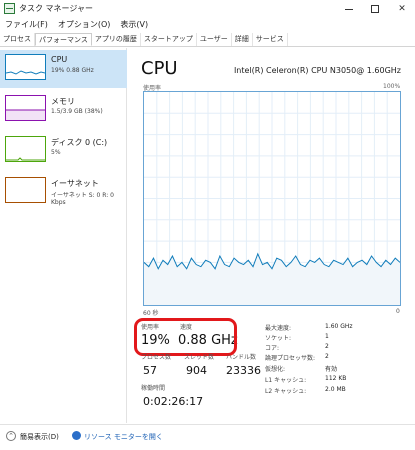 The width and height of the screenshot is (415, 450). Describe the element at coordinates (156, 357) in the screenshot. I see `process-count-label: プロセス数` at that location.